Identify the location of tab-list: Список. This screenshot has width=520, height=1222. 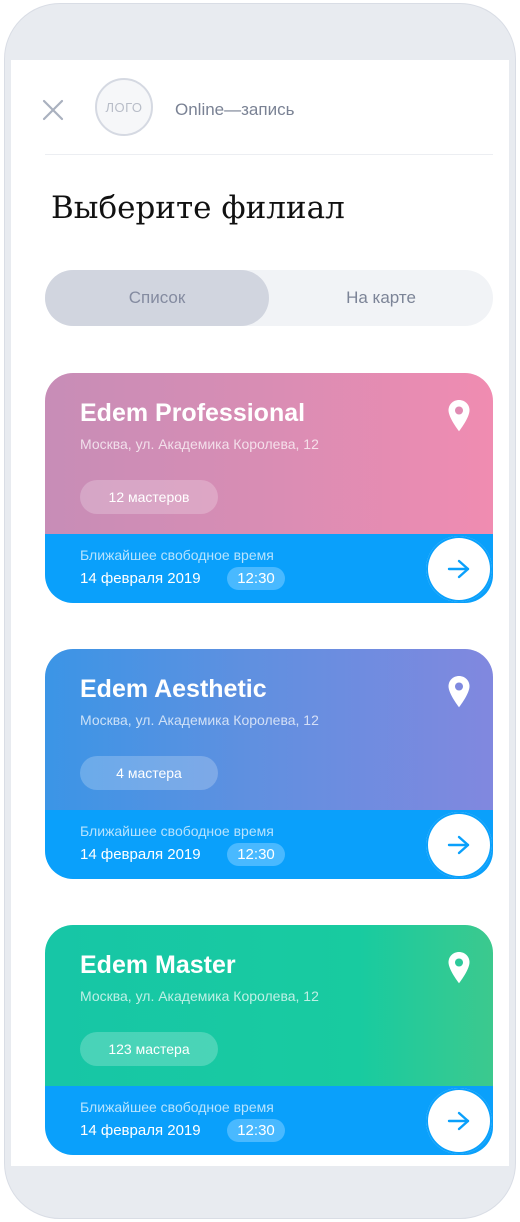
(157, 298).